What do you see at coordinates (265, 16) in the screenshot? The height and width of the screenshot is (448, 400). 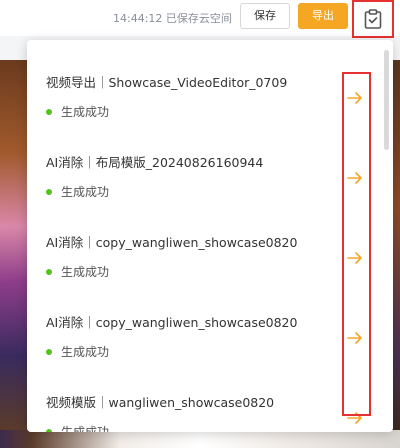 I see `save-button: 保存` at bounding box center [265, 16].